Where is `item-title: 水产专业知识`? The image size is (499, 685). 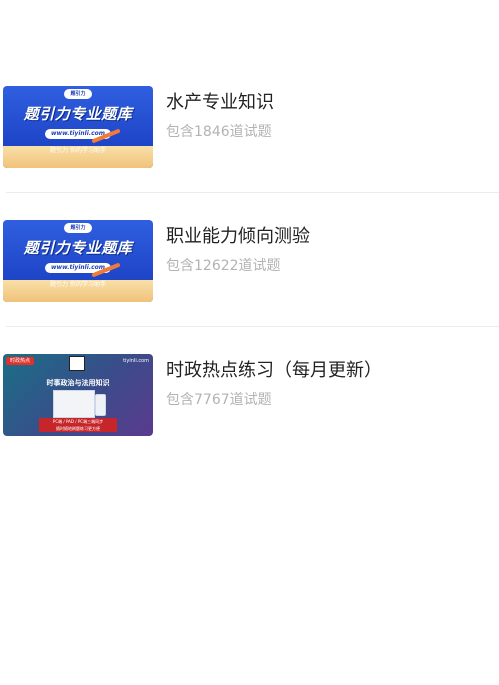
item-title: 水产专业知识 is located at coordinates (220, 101).